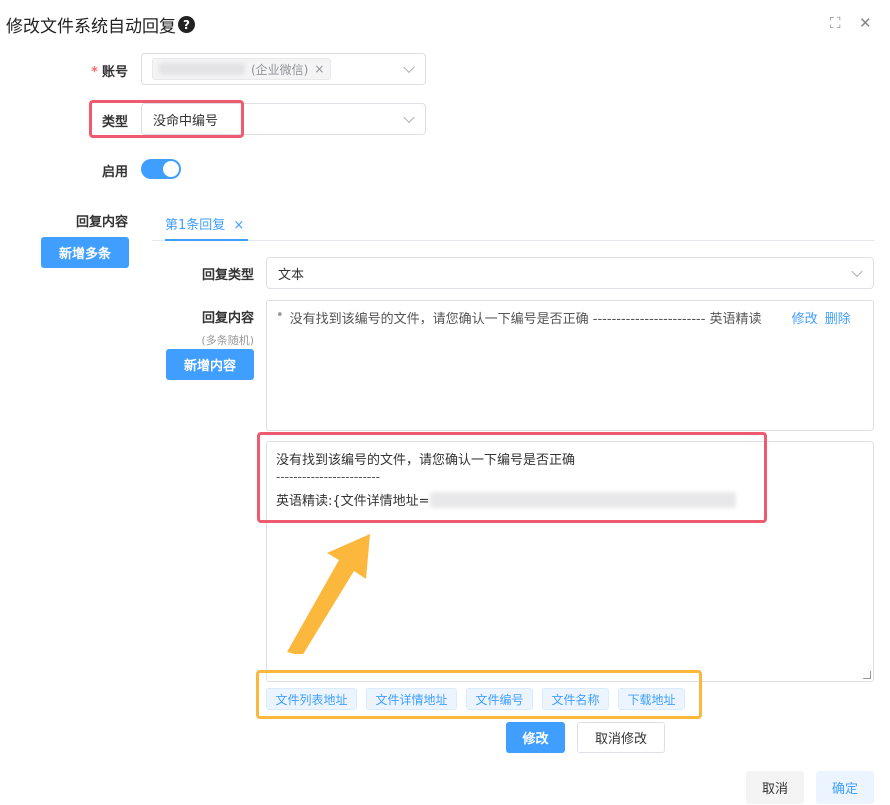  What do you see at coordinates (535, 737) in the screenshot?
I see `modify-button: 修改` at bounding box center [535, 737].